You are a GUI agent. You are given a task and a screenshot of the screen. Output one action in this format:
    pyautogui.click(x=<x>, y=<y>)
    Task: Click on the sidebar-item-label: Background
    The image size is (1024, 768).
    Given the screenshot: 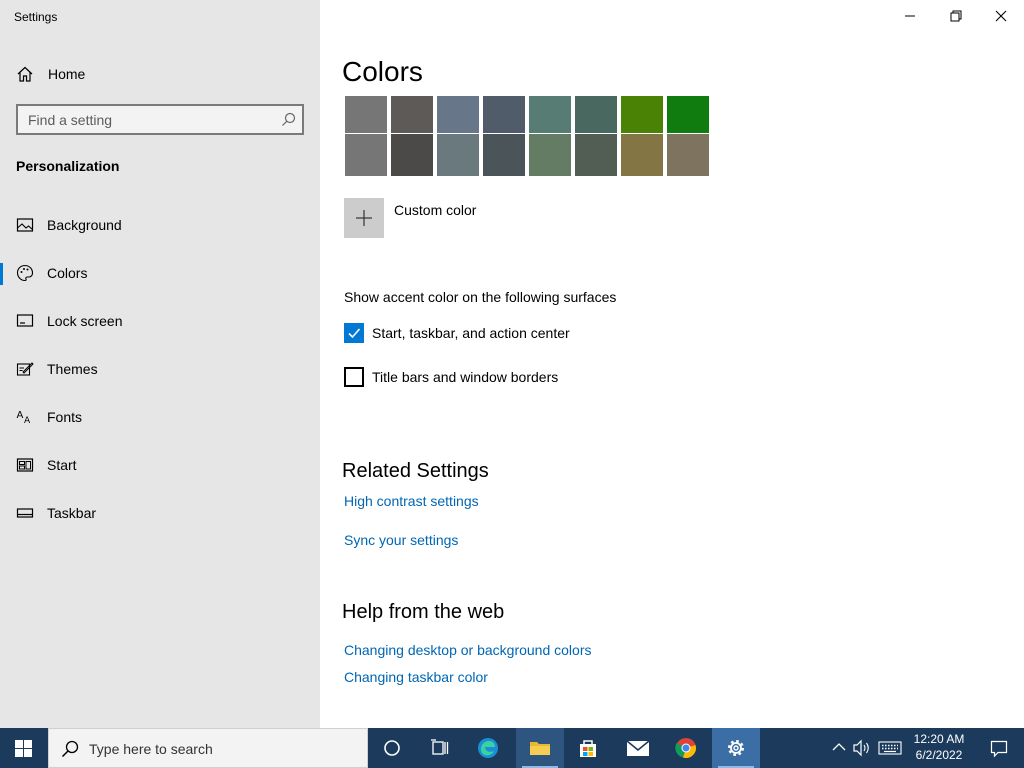 What is the action you would take?
    pyautogui.click(x=84, y=225)
    